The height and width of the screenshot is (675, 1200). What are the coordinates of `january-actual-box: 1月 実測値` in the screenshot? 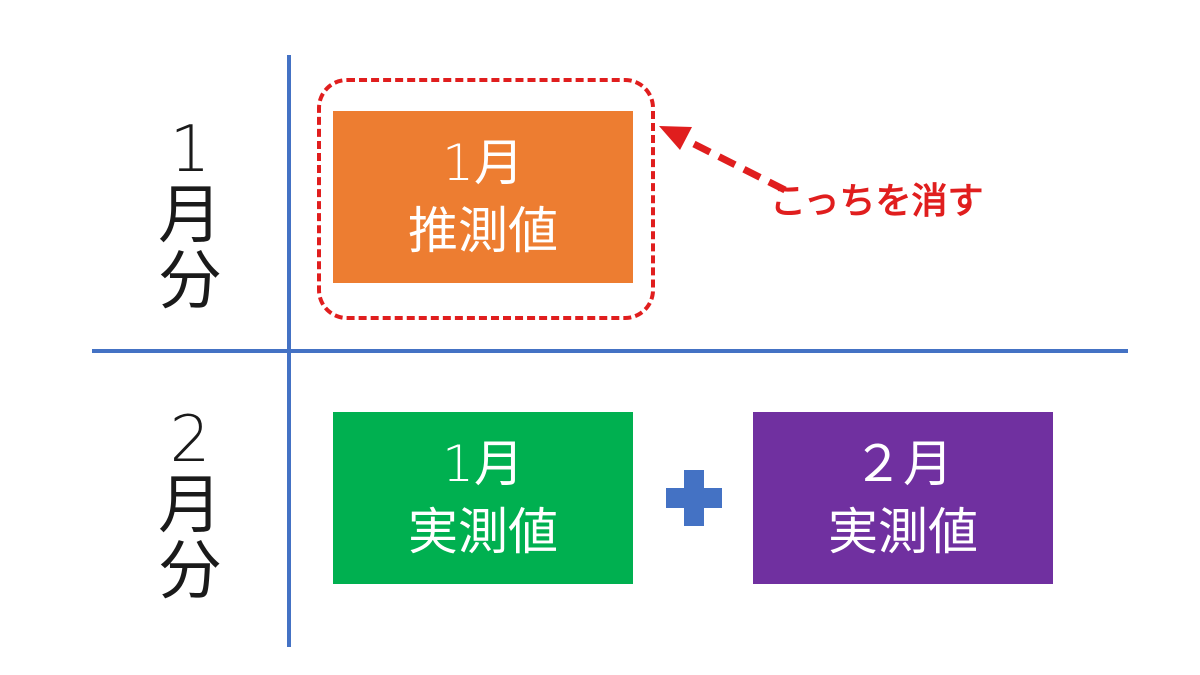 It's located at (483, 498).